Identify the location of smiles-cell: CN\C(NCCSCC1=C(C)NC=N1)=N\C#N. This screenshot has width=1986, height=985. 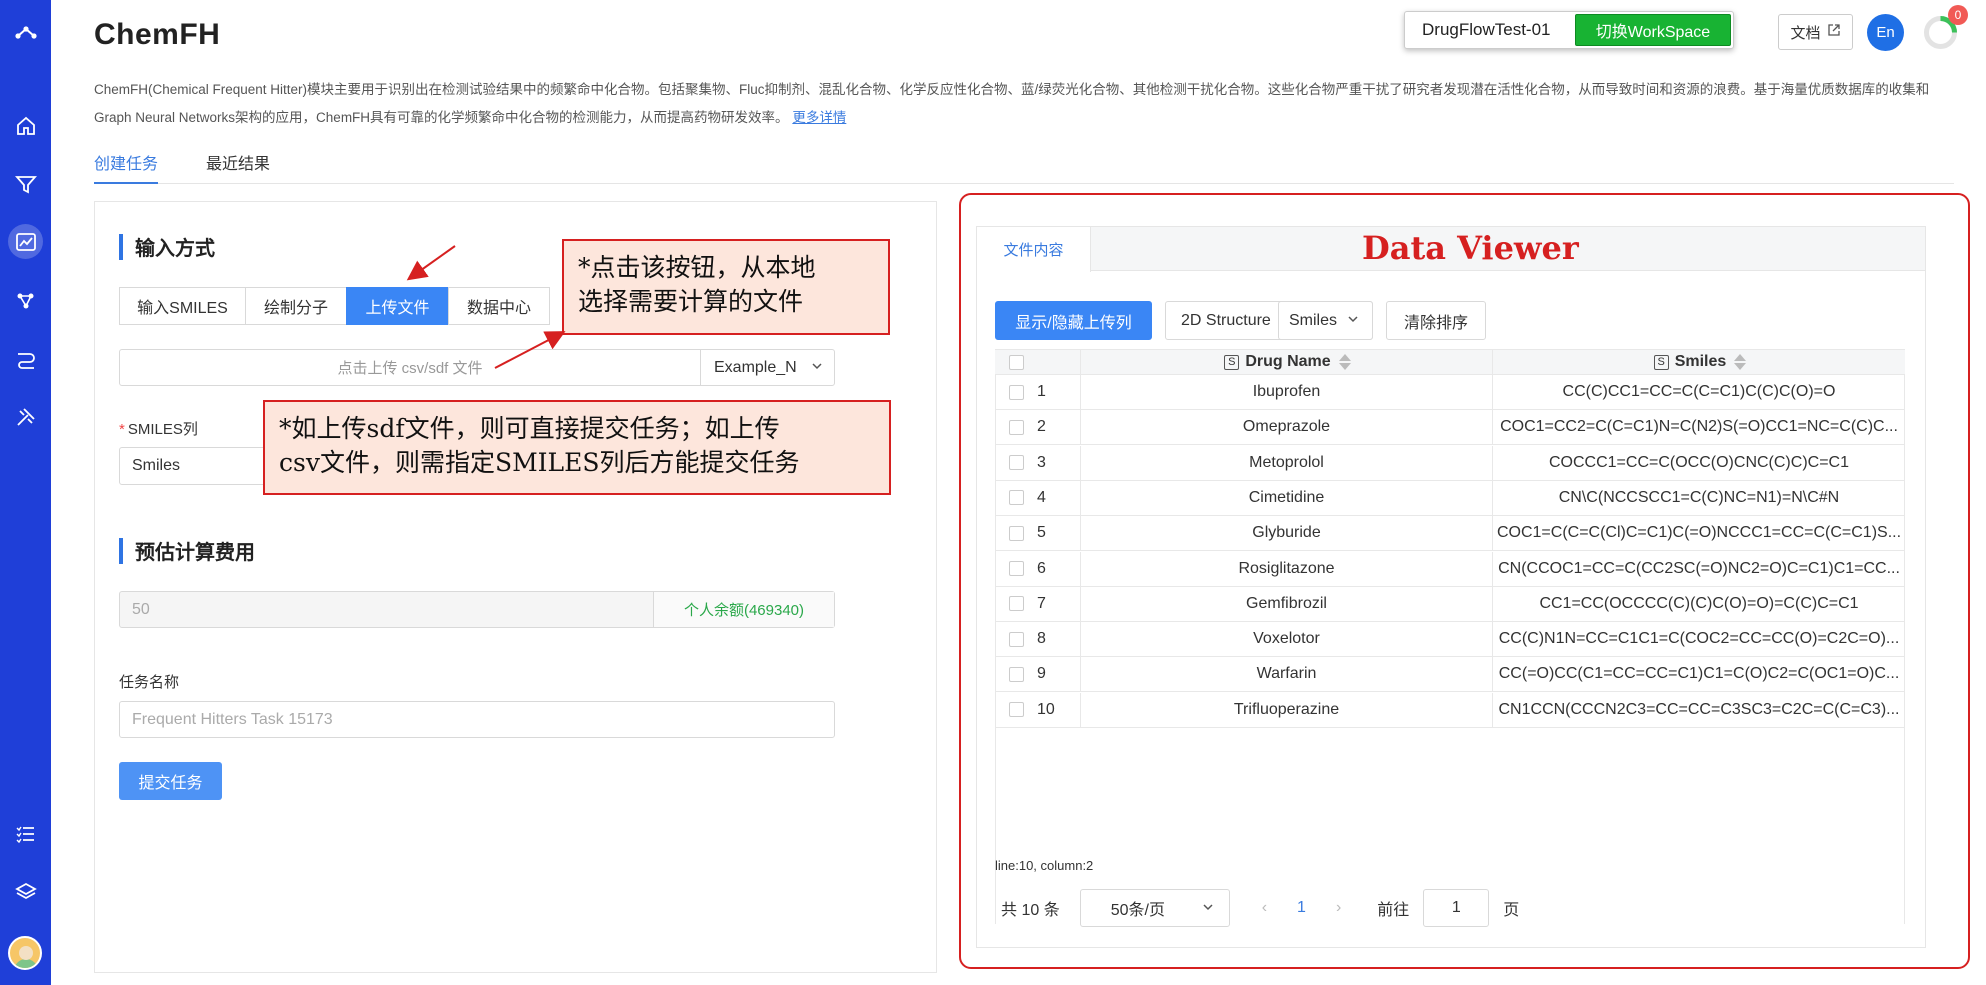
(1699, 497).